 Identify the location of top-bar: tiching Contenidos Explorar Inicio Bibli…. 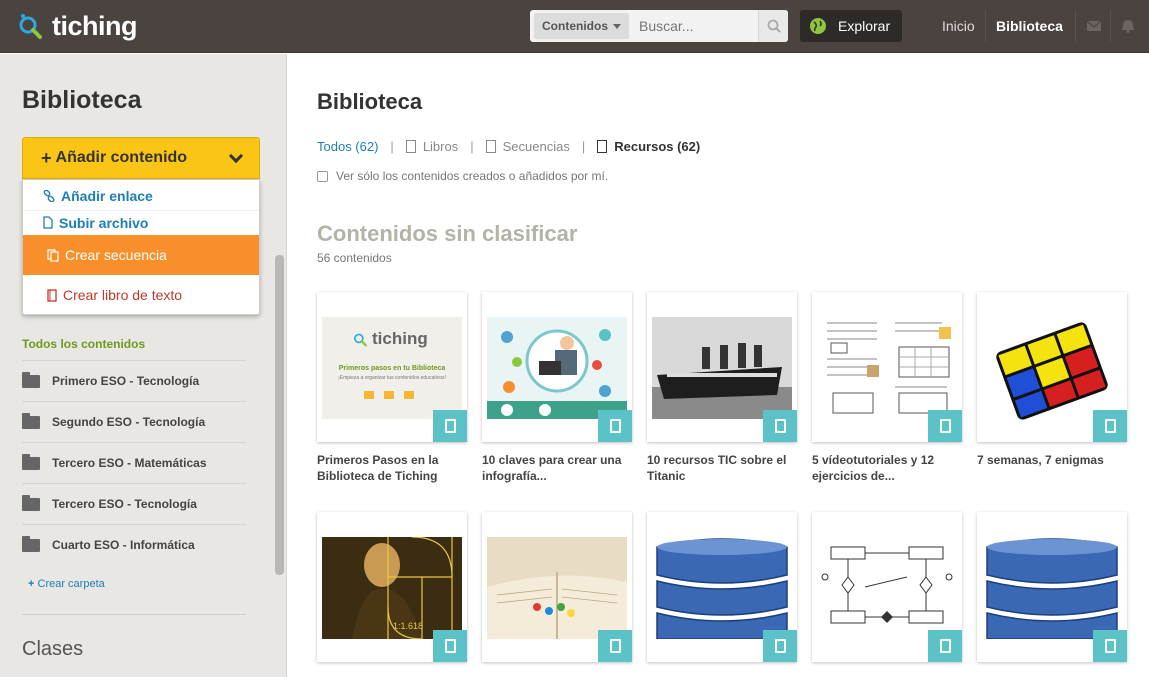
(574, 26).